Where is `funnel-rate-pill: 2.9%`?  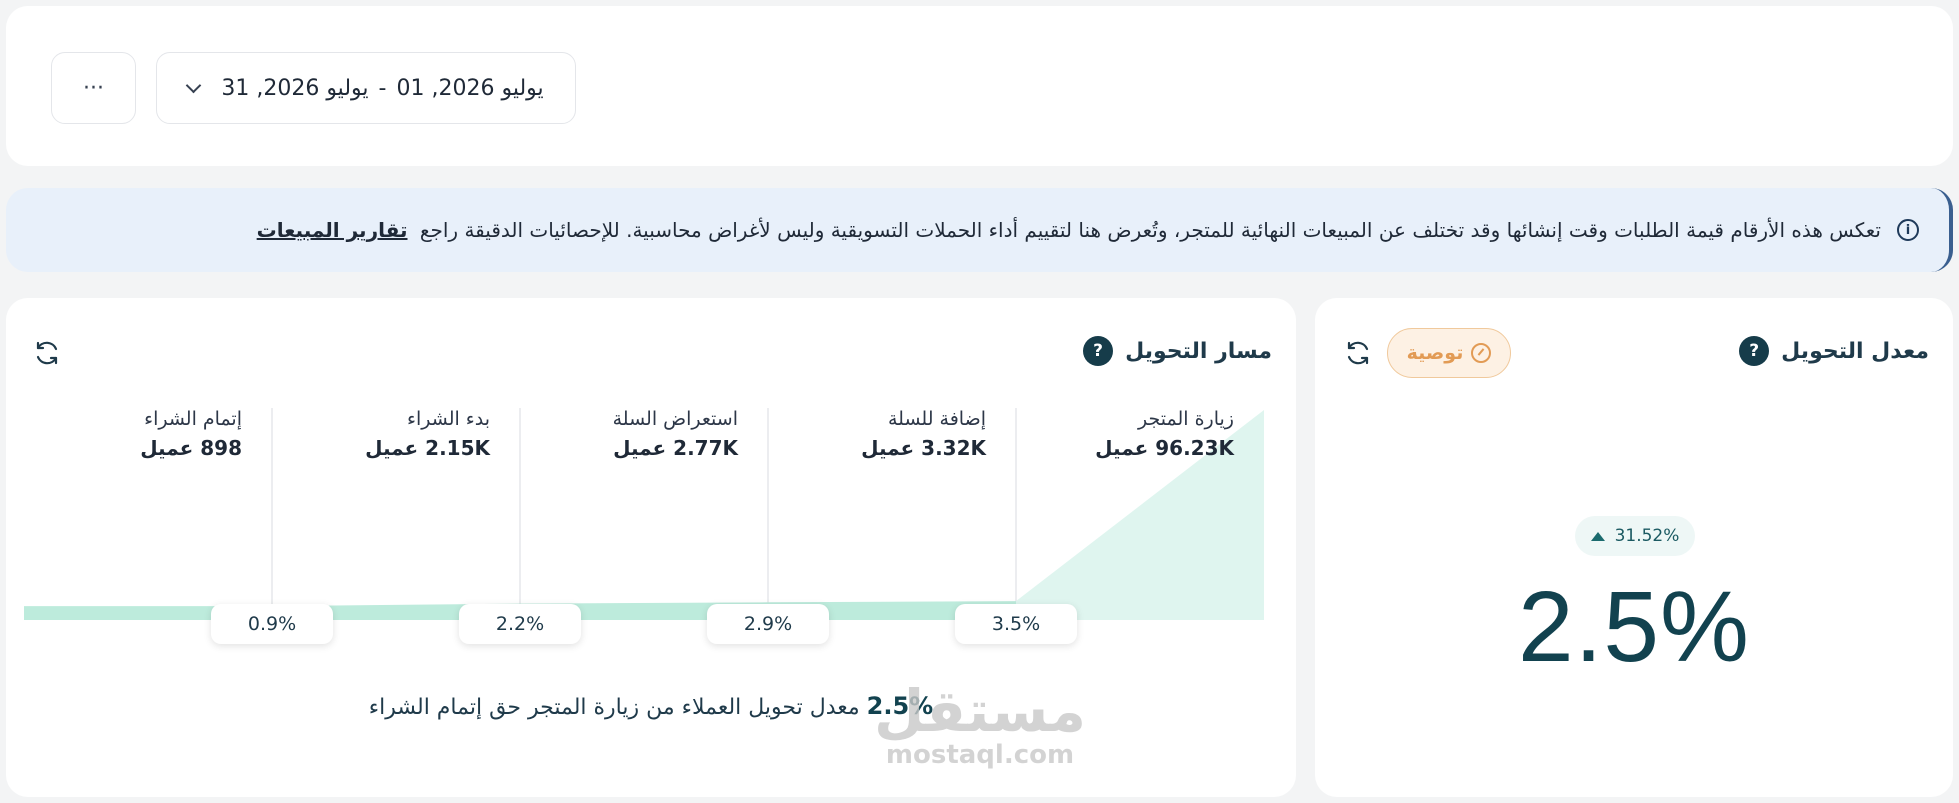
funnel-rate-pill: 2.9% is located at coordinates (768, 624).